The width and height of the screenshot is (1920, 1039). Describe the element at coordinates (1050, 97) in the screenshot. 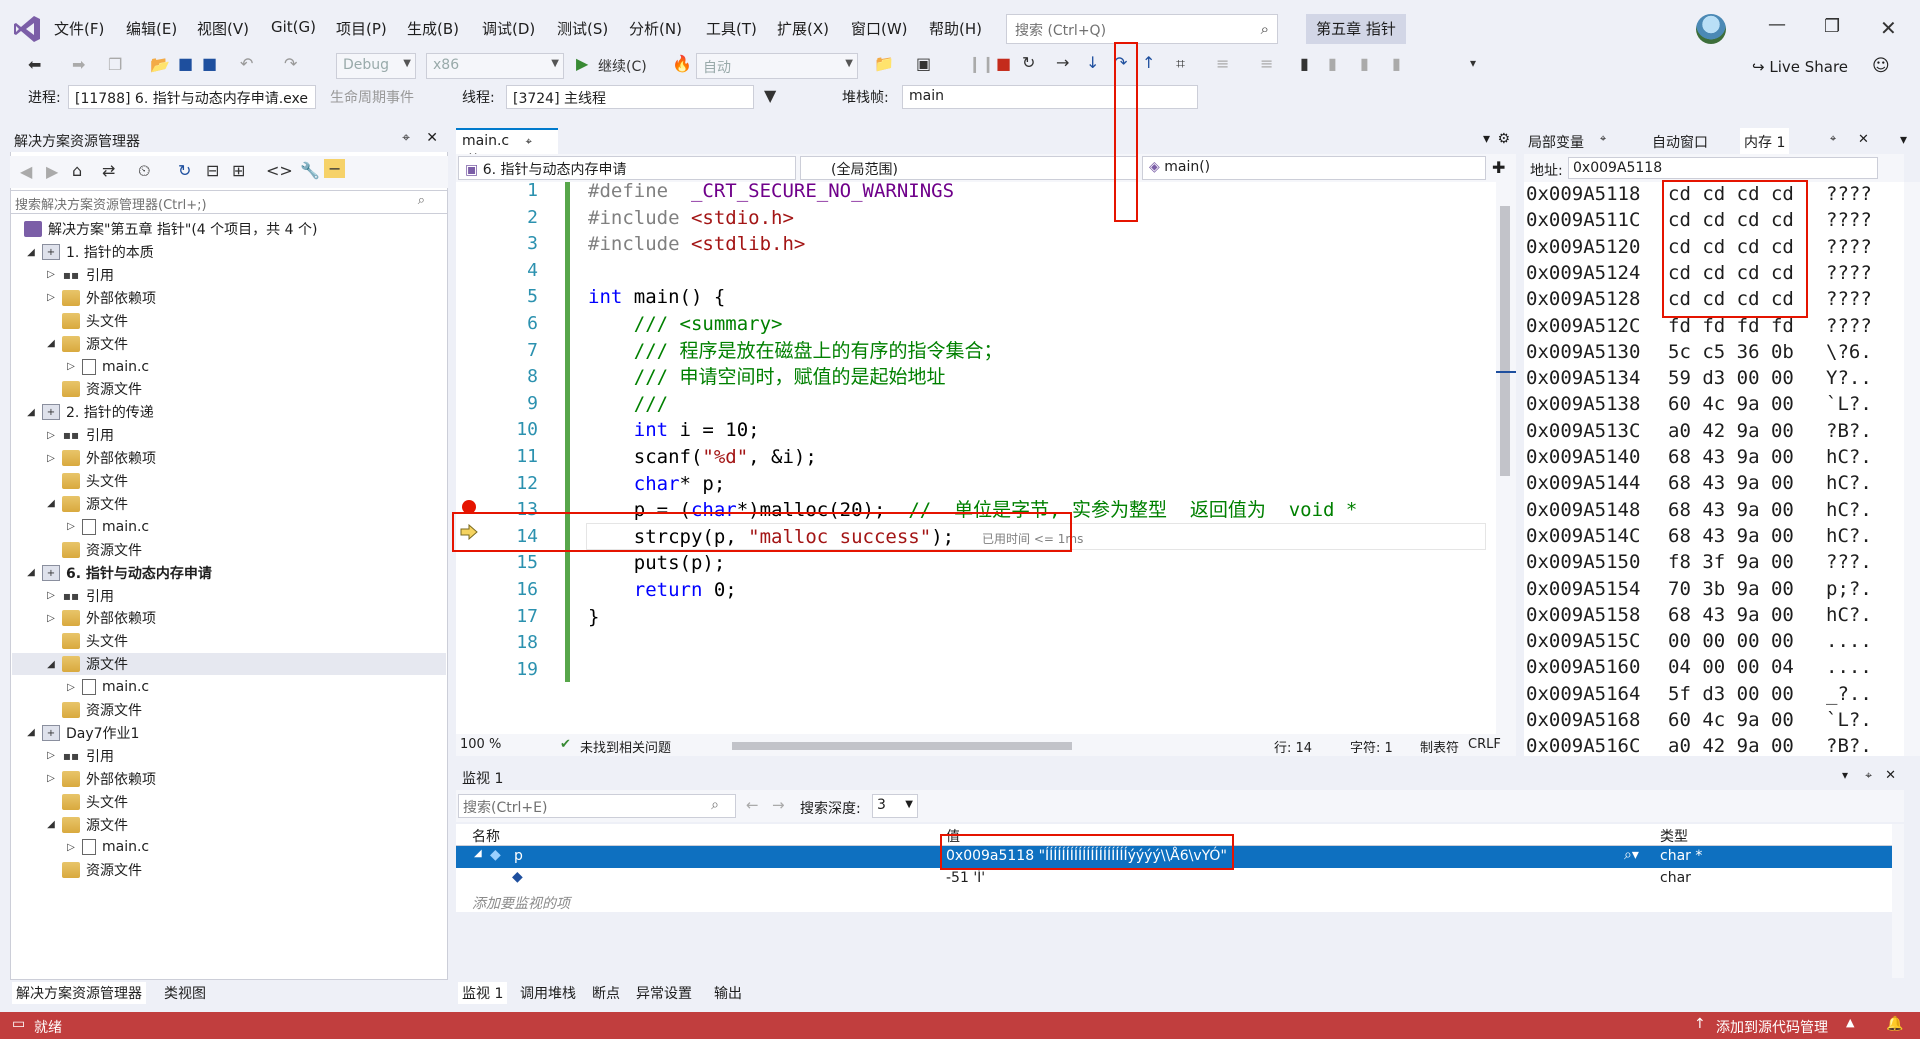

I see `stackframe-select: main` at that location.